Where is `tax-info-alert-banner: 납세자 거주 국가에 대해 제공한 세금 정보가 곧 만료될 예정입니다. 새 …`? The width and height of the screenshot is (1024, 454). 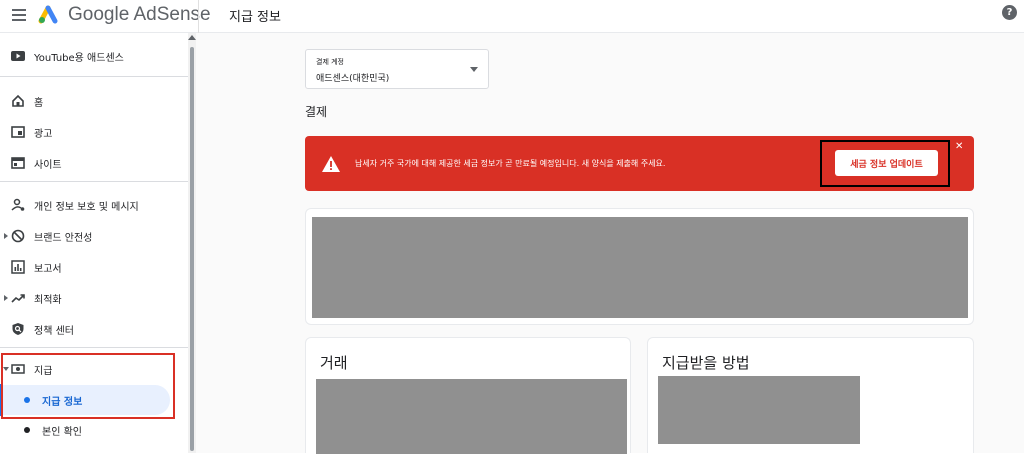
tax-info-alert-banner: 납세자 거주 국가에 대해 제공한 세금 정보가 곧 만료될 예정입니다. 새 … is located at coordinates (639, 163).